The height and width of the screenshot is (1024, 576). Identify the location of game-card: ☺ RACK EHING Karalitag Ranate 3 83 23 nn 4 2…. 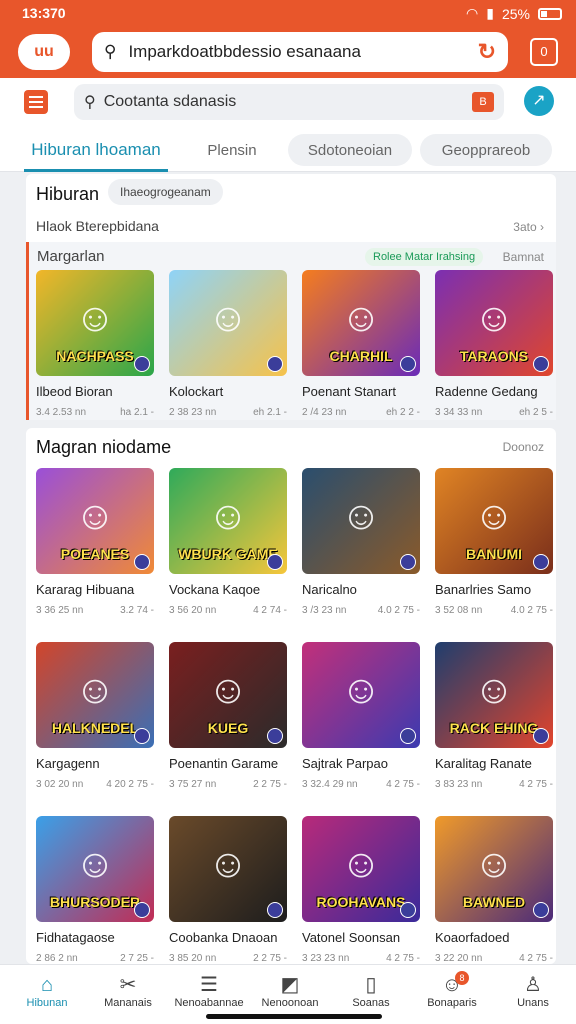
(496, 716).